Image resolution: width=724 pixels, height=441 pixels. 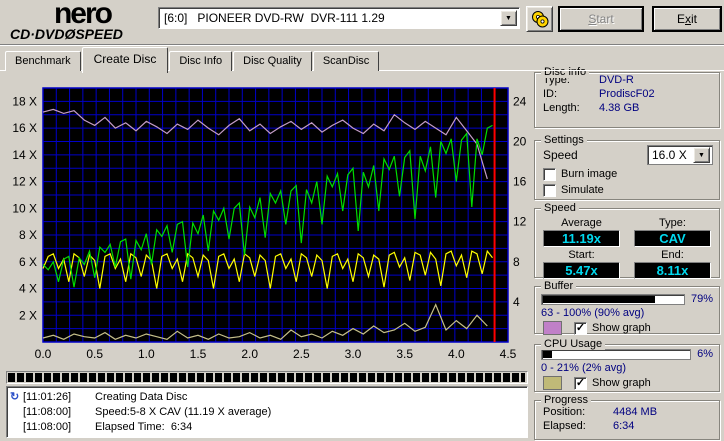 What do you see at coordinates (672, 270) in the screenshot?
I see `speed-end-value: 8.11x` at bounding box center [672, 270].